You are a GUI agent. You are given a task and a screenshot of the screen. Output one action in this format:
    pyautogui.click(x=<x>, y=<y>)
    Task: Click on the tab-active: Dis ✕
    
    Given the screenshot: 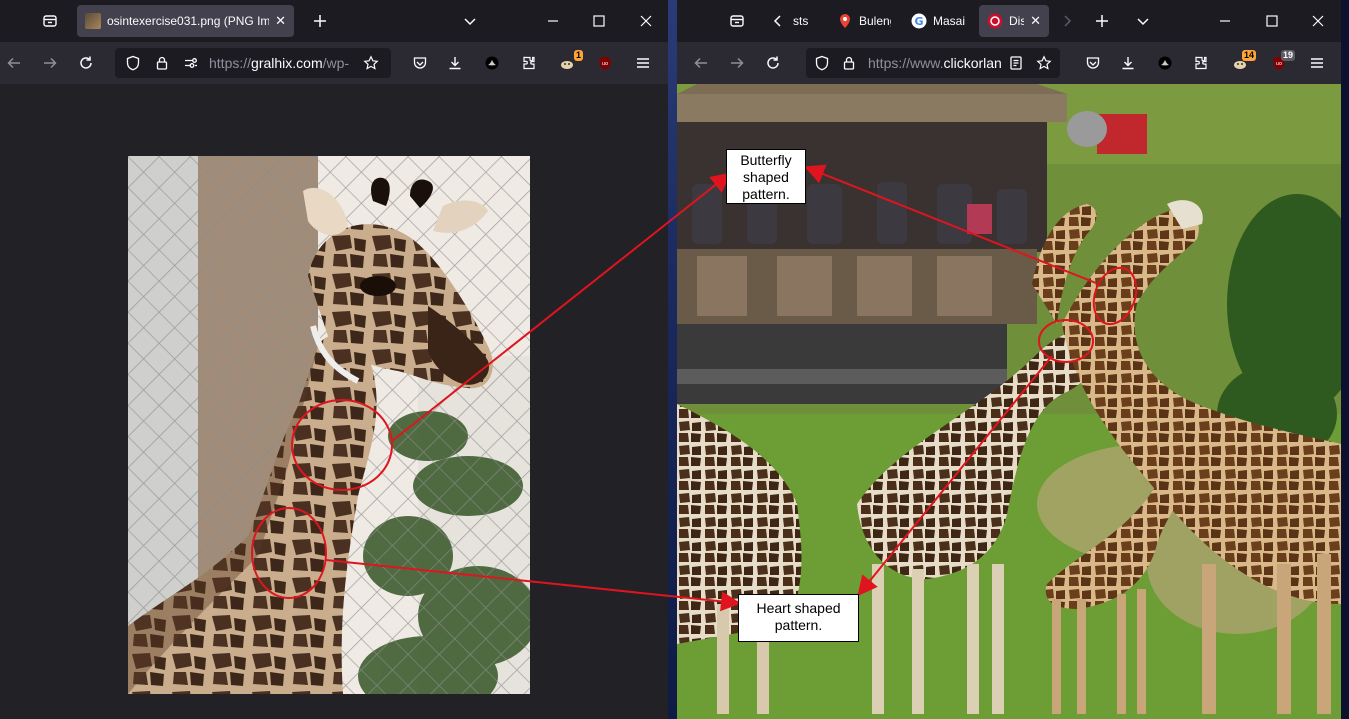 What is the action you would take?
    pyautogui.click(x=1014, y=21)
    